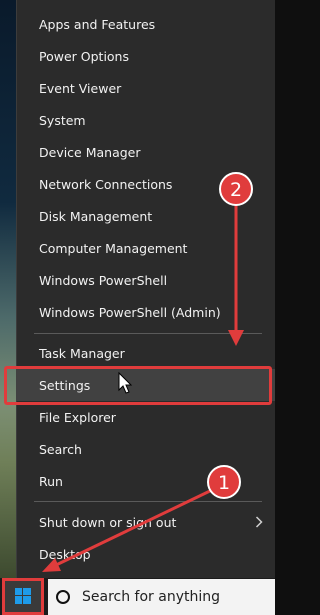 The width and height of the screenshot is (320, 615). Describe the element at coordinates (145, 120) in the screenshot. I see `menu-item-system: System` at that location.